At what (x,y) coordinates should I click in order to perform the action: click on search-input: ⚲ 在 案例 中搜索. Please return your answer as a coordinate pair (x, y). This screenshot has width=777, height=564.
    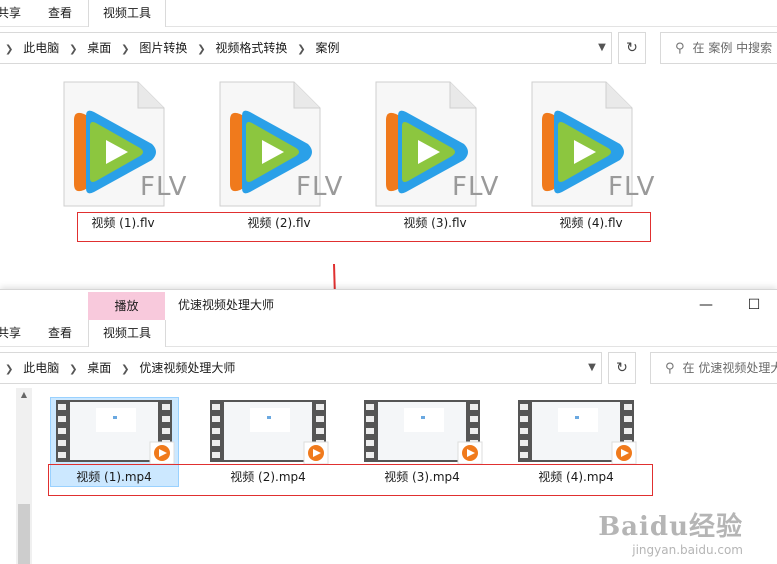
    Looking at the image, I should click on (718, 48).